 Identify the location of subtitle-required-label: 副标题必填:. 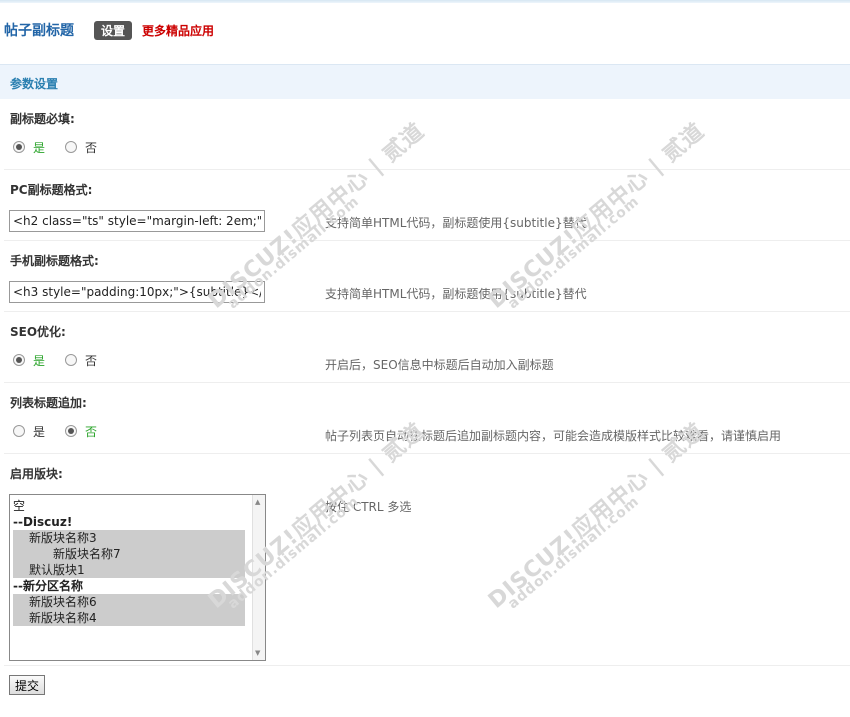
(42, 119).